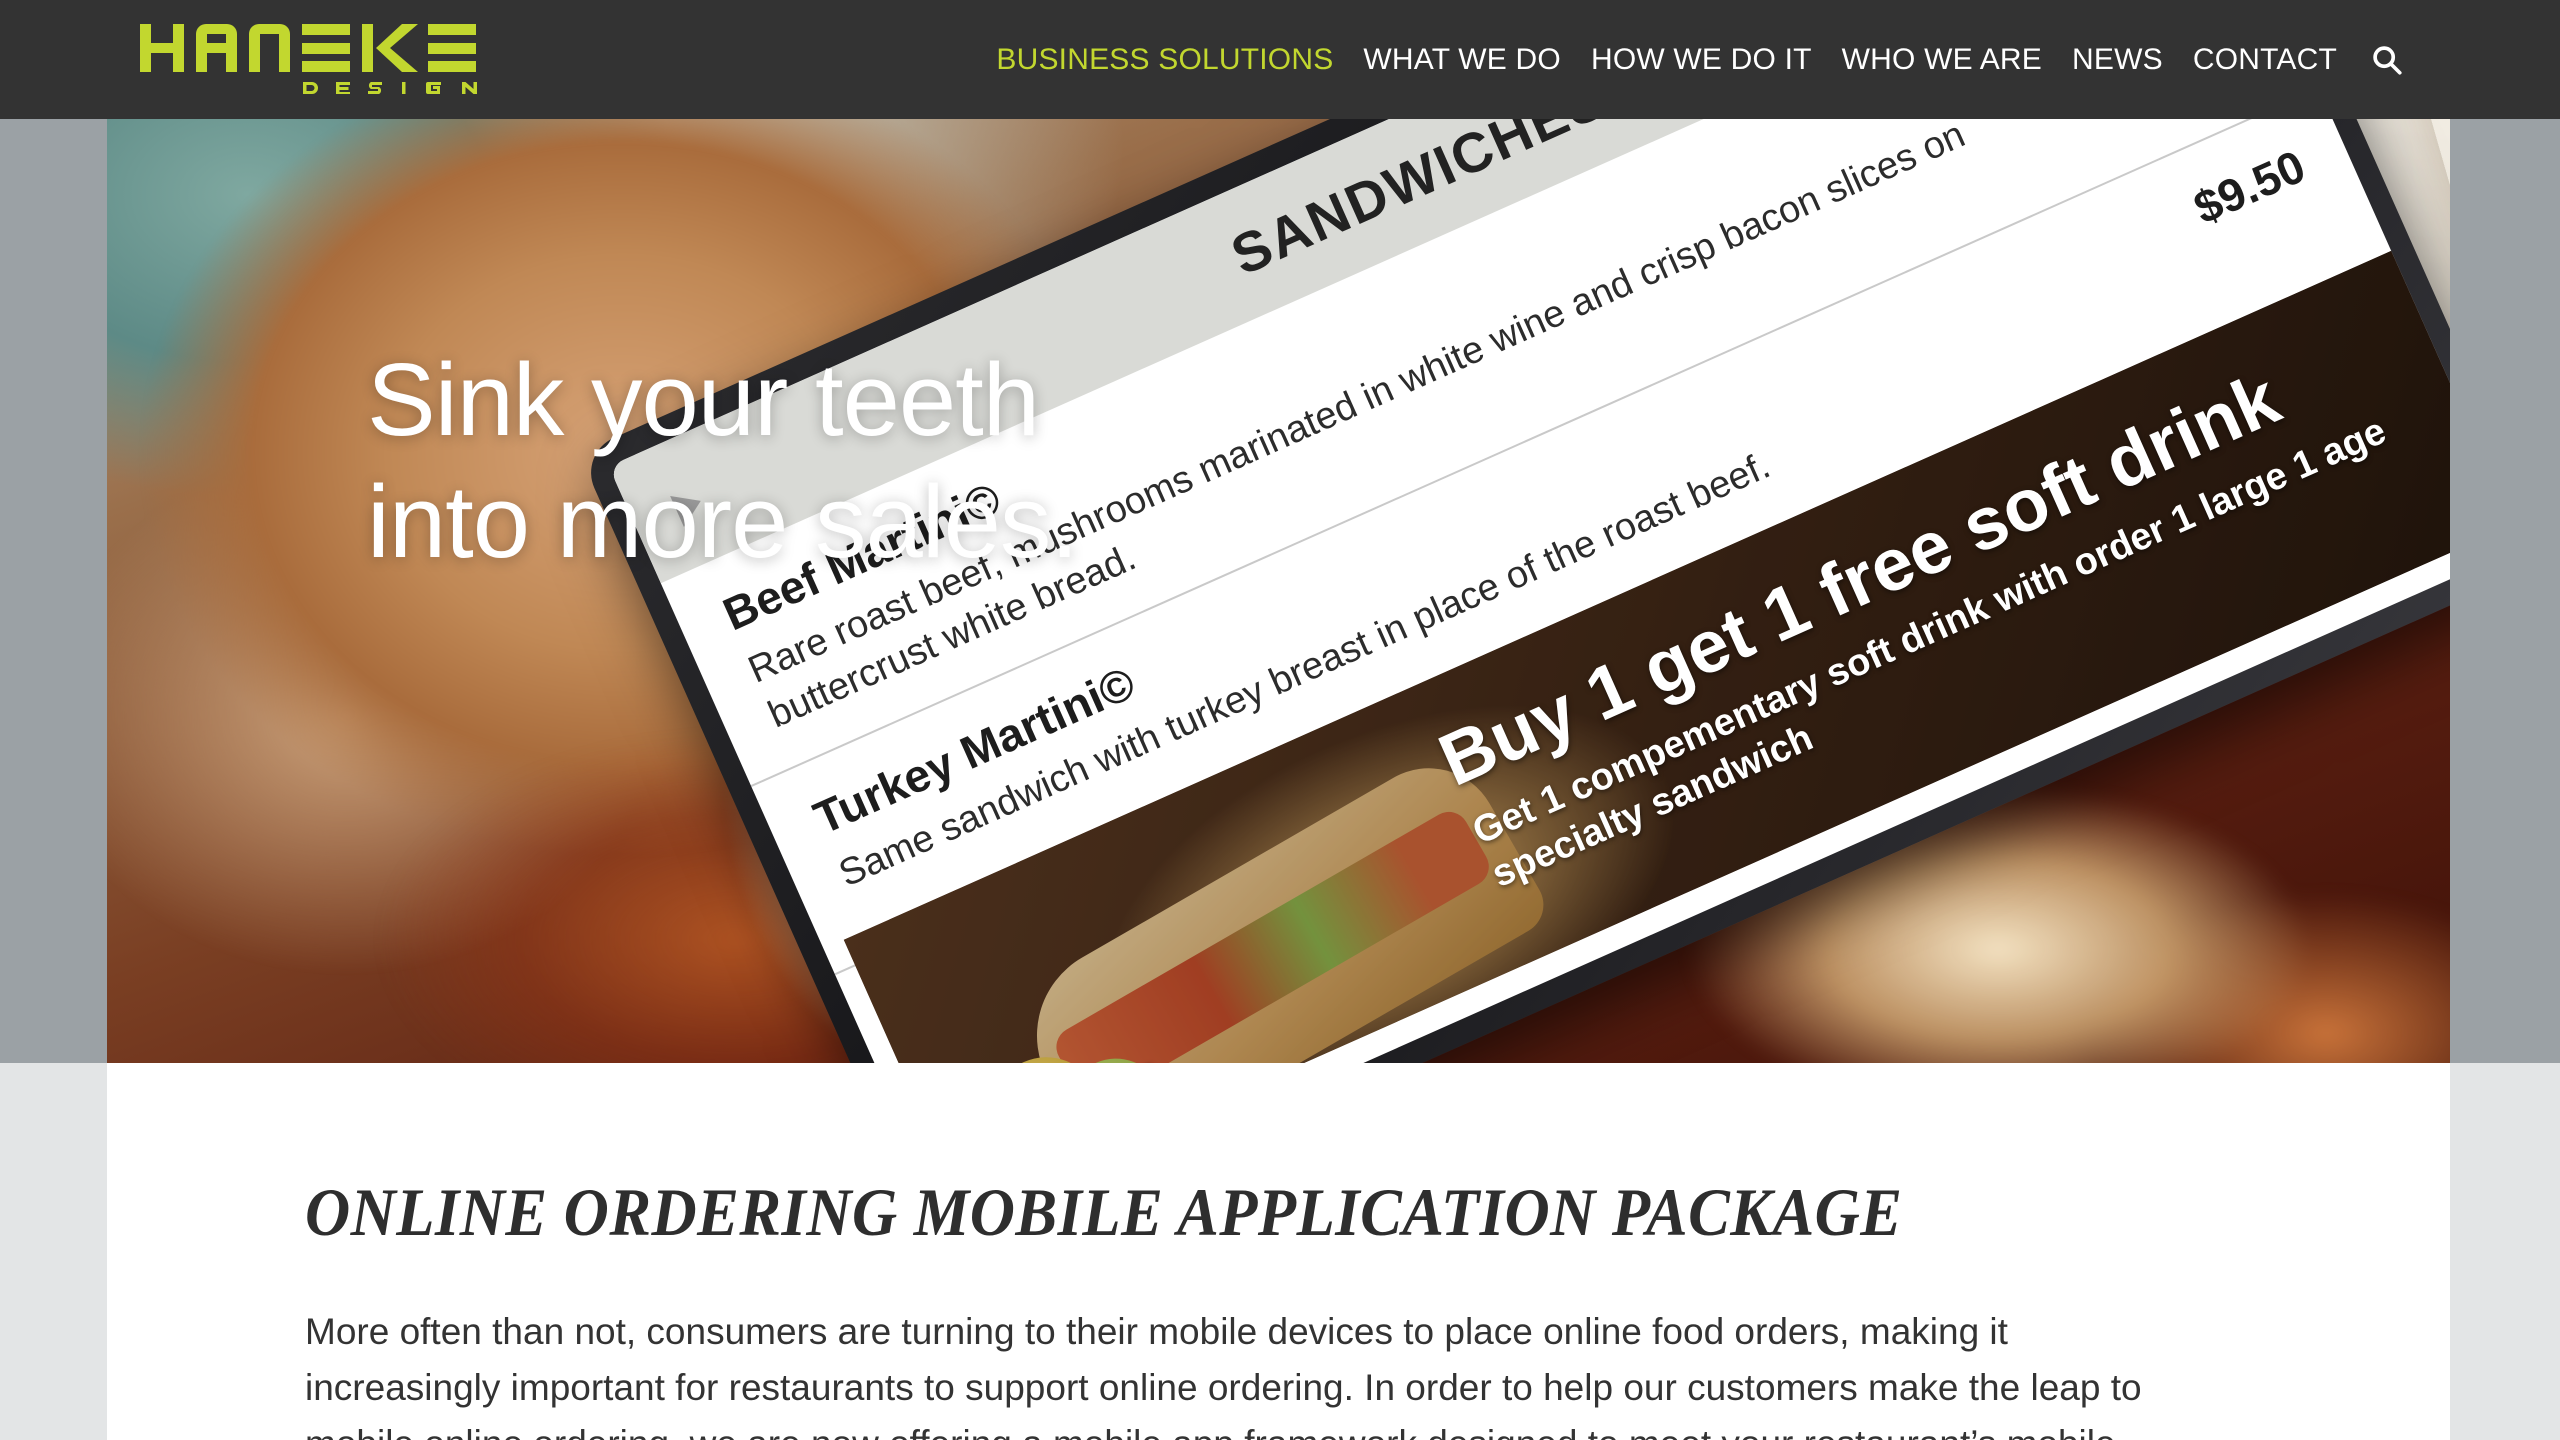 Image resolution: width=2560 pixels, height=1440 pixels. Describe the element at coordinates (314, 55) in the screenshot. I see `site-logo` at that location.